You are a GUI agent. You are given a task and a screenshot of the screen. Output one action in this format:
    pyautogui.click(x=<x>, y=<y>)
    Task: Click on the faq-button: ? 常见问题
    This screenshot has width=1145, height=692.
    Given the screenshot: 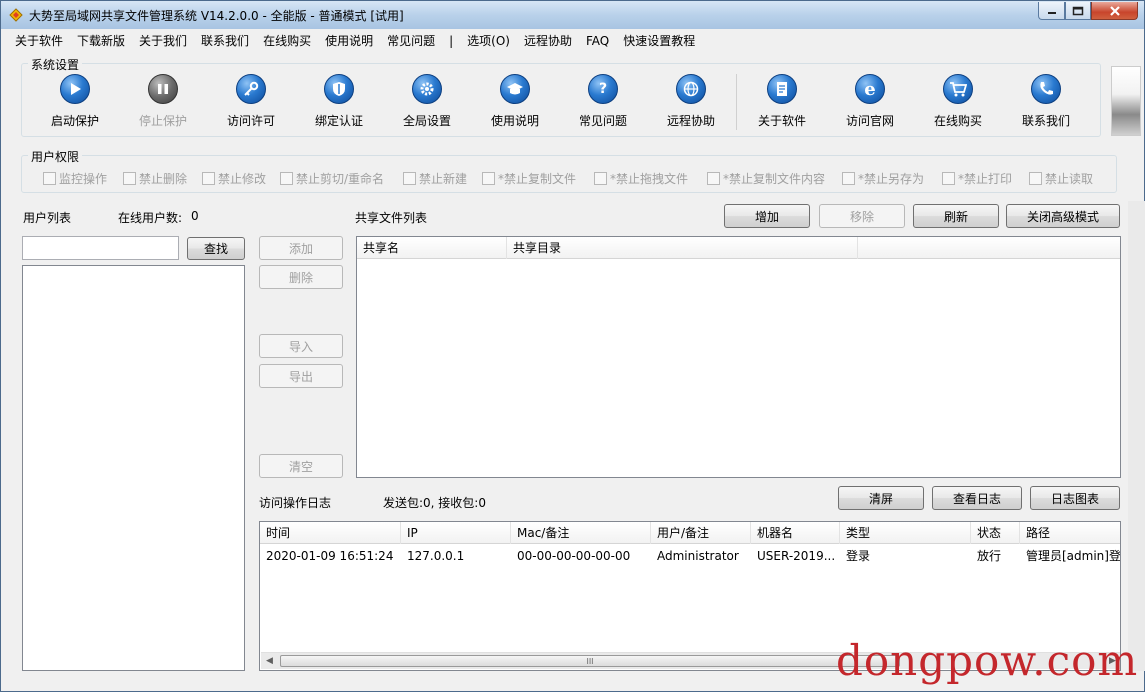 What is the action you would take?
    pyautogui.click(x=603, y=102)
    